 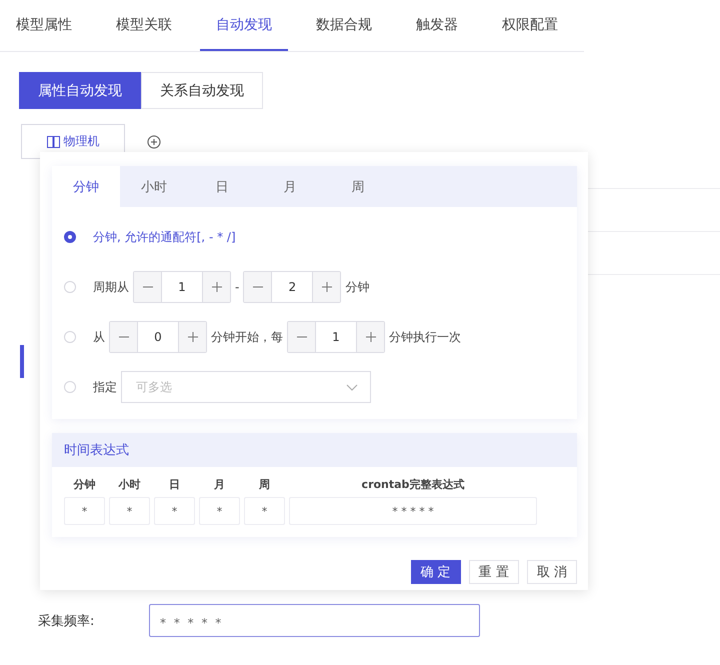 I want to click on column-header: 月, so click(x=219, y=485).